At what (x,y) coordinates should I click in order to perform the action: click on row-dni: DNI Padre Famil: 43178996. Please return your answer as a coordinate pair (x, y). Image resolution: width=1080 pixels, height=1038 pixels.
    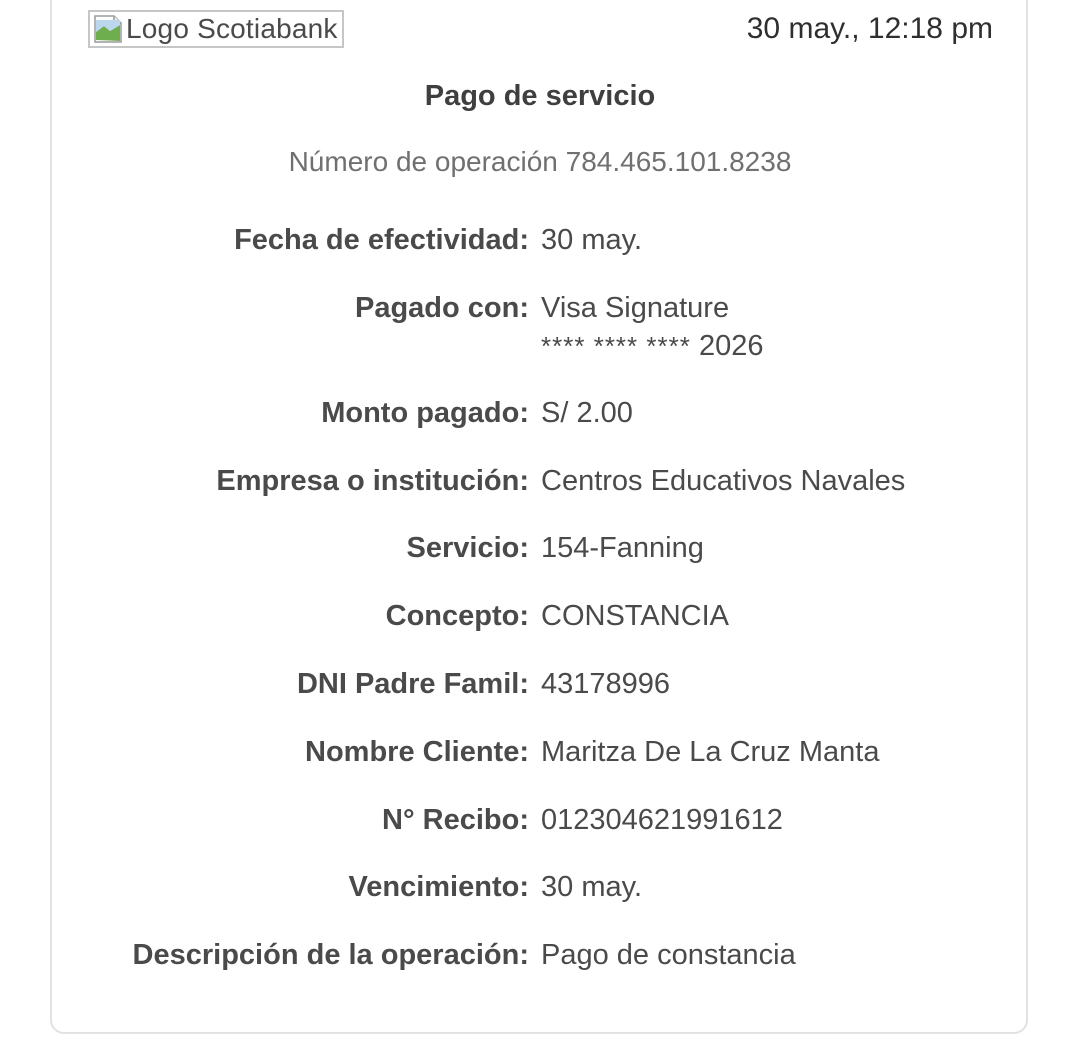
    Looking at the image, I should click on (540, 684).